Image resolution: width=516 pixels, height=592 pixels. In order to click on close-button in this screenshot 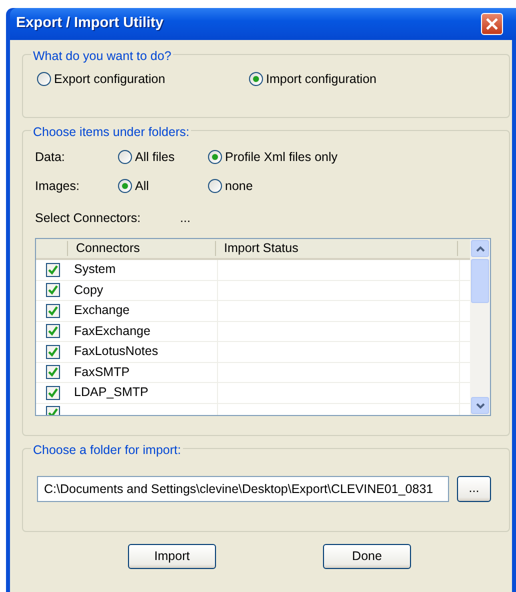, I will do `click(492, 24)`.